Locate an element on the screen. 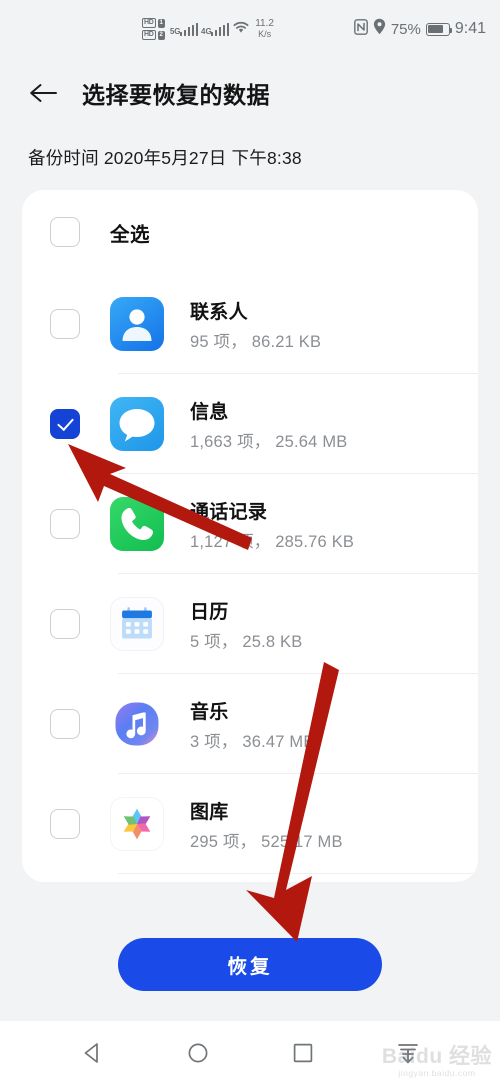 The image size is (500, 1084). page-title: 选择要恢复的数据 is located at coordinates (176, 95).